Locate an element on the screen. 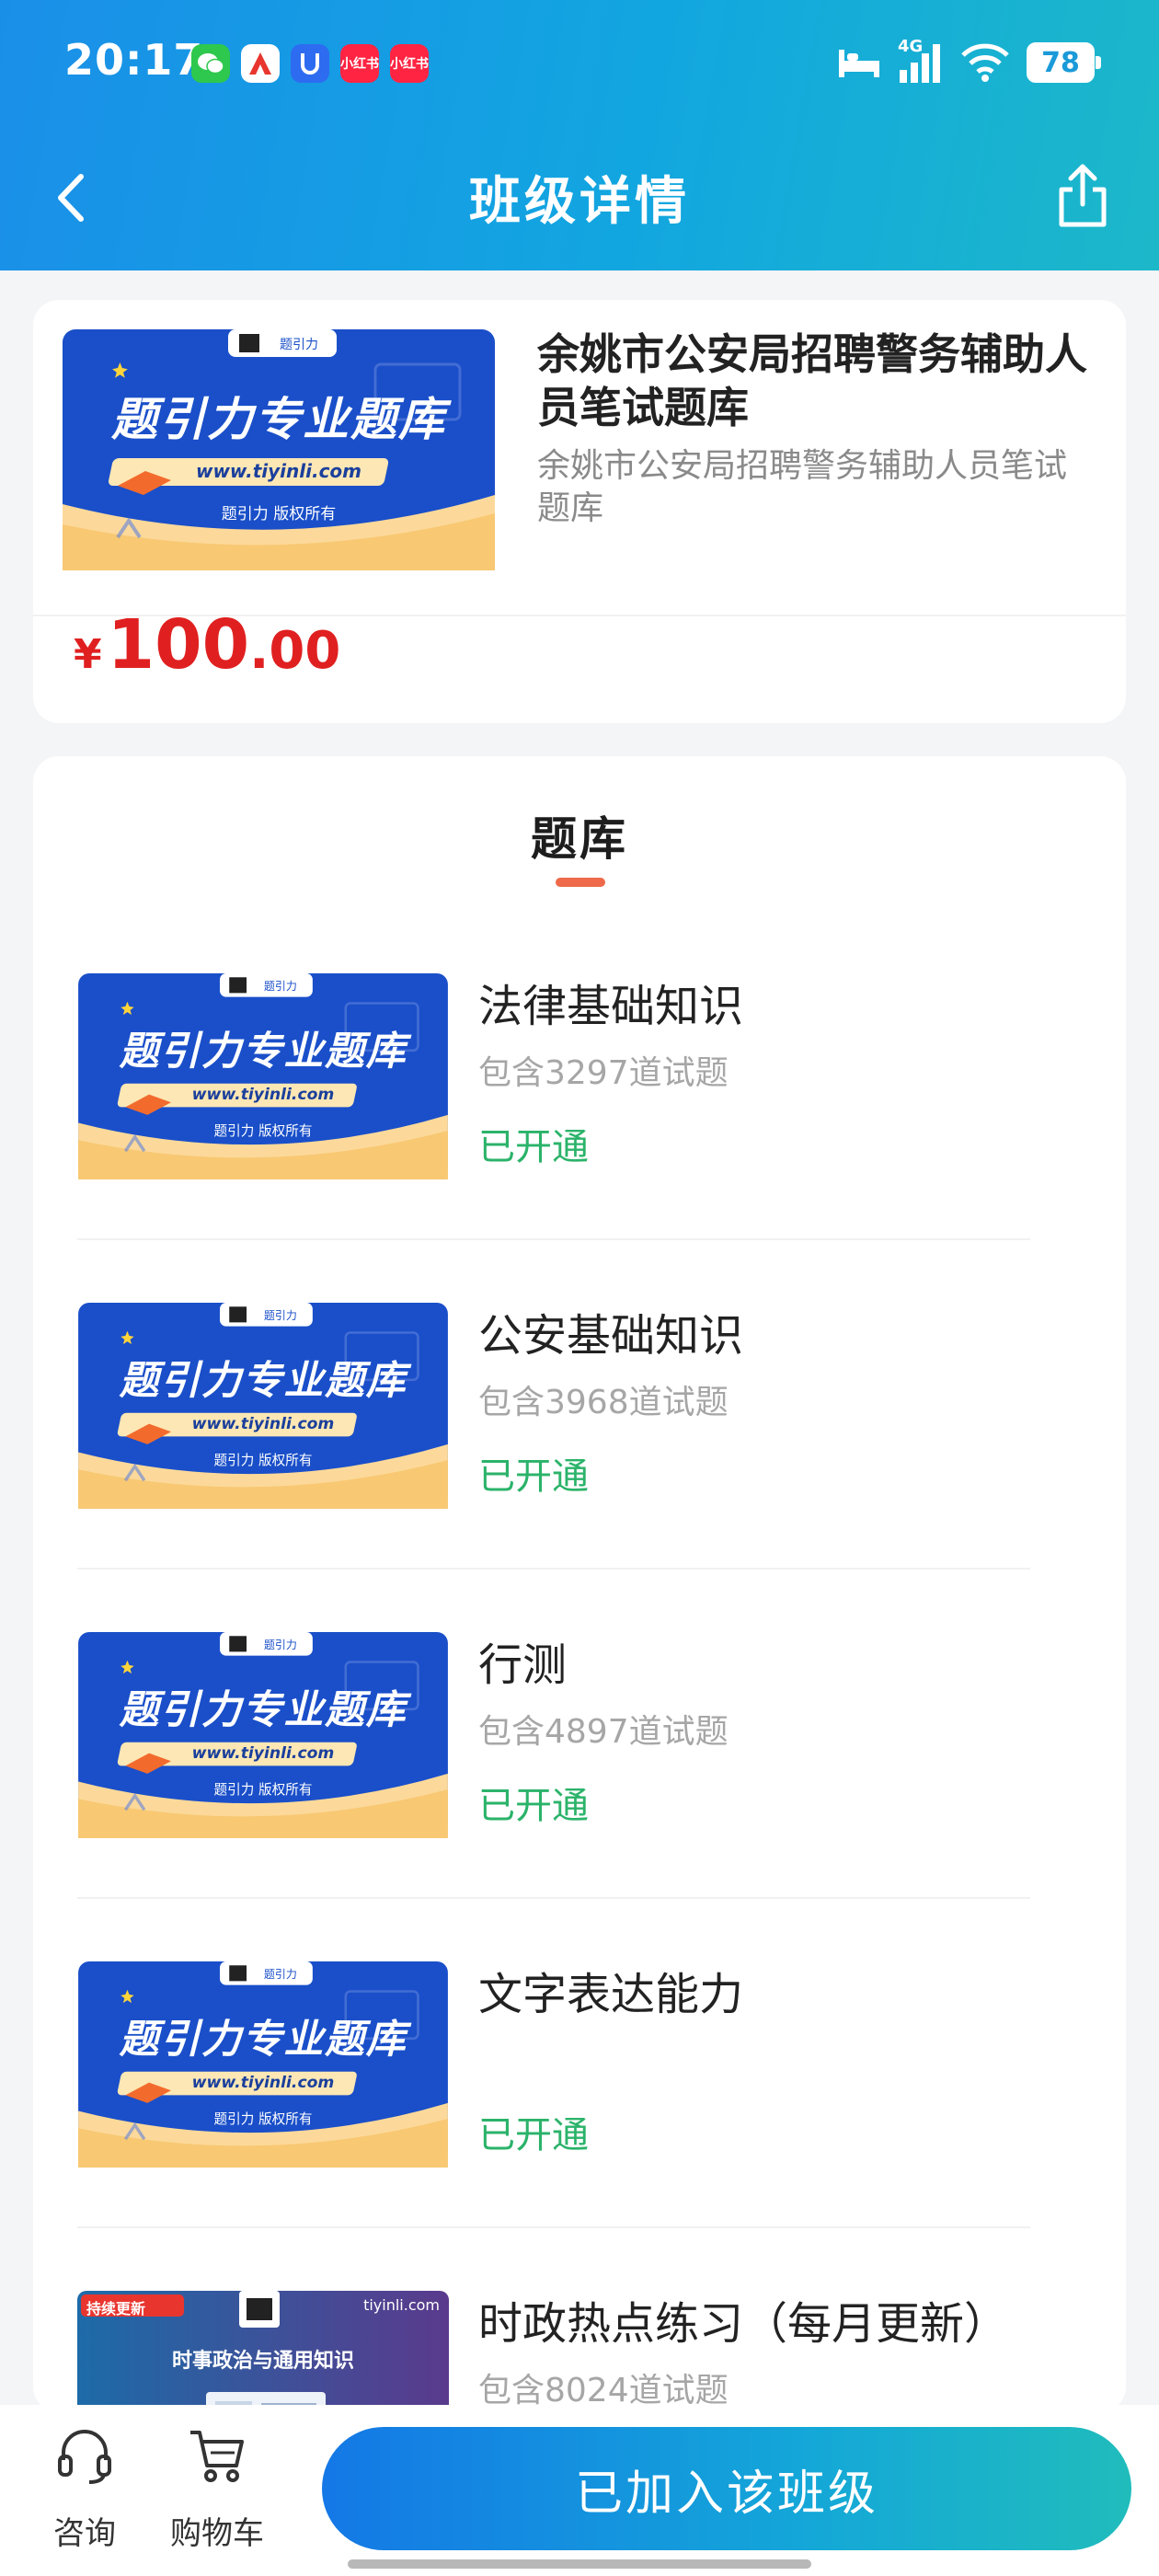 This screenshot has width=1159, height=2576. section-title: 题库 is located at coordinates (579, 839).